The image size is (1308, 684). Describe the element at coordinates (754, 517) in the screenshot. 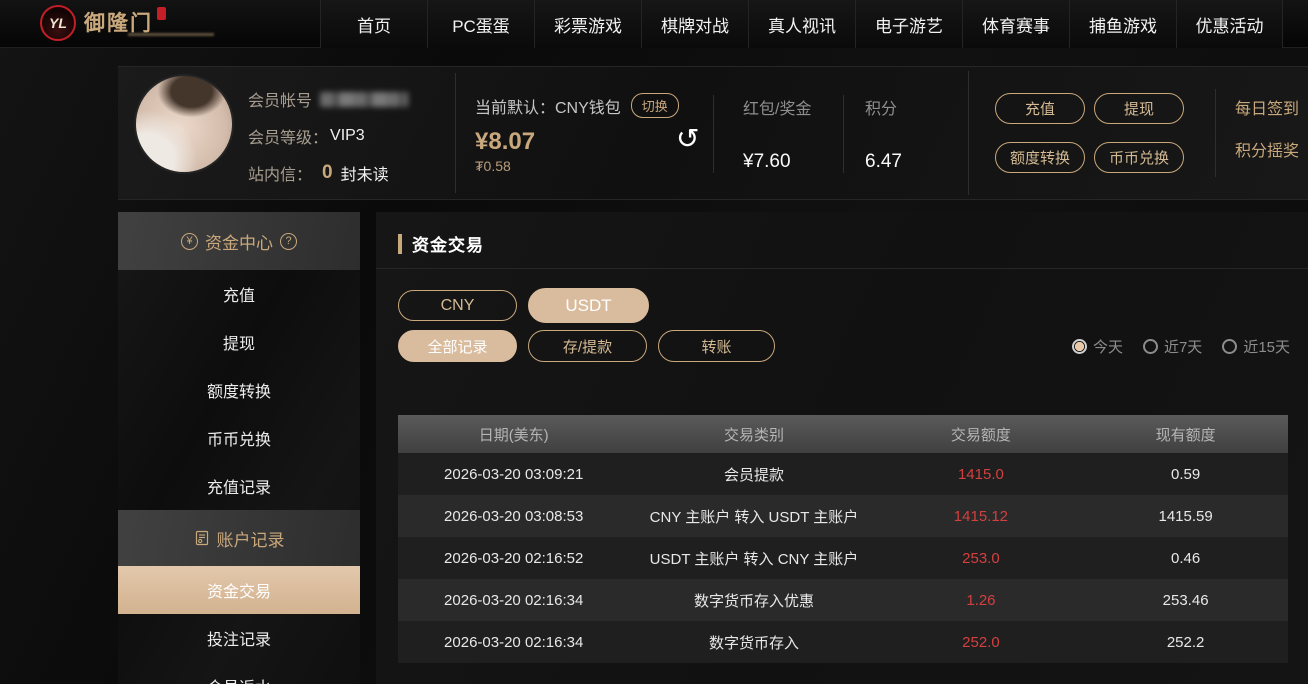

I see `cell-type: CNY 主账户 转入 USDT 主账户` at that location.